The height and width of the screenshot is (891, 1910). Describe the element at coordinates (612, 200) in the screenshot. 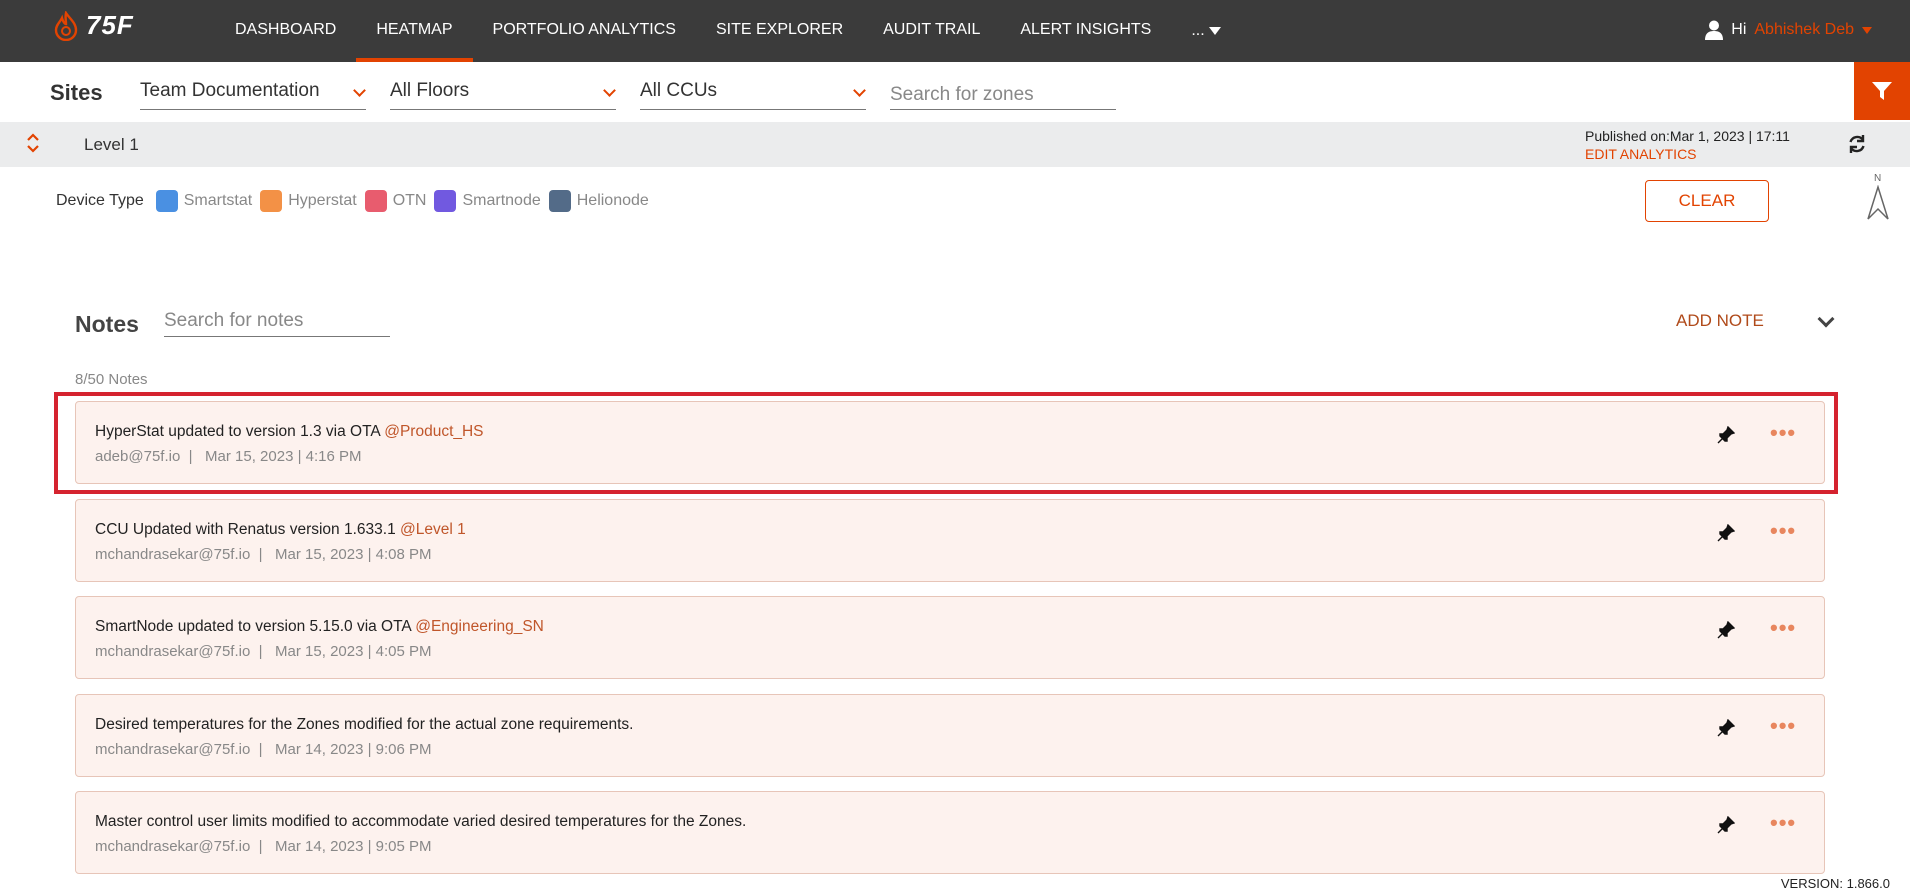

I see `helionode-label: Helionode` at that location.